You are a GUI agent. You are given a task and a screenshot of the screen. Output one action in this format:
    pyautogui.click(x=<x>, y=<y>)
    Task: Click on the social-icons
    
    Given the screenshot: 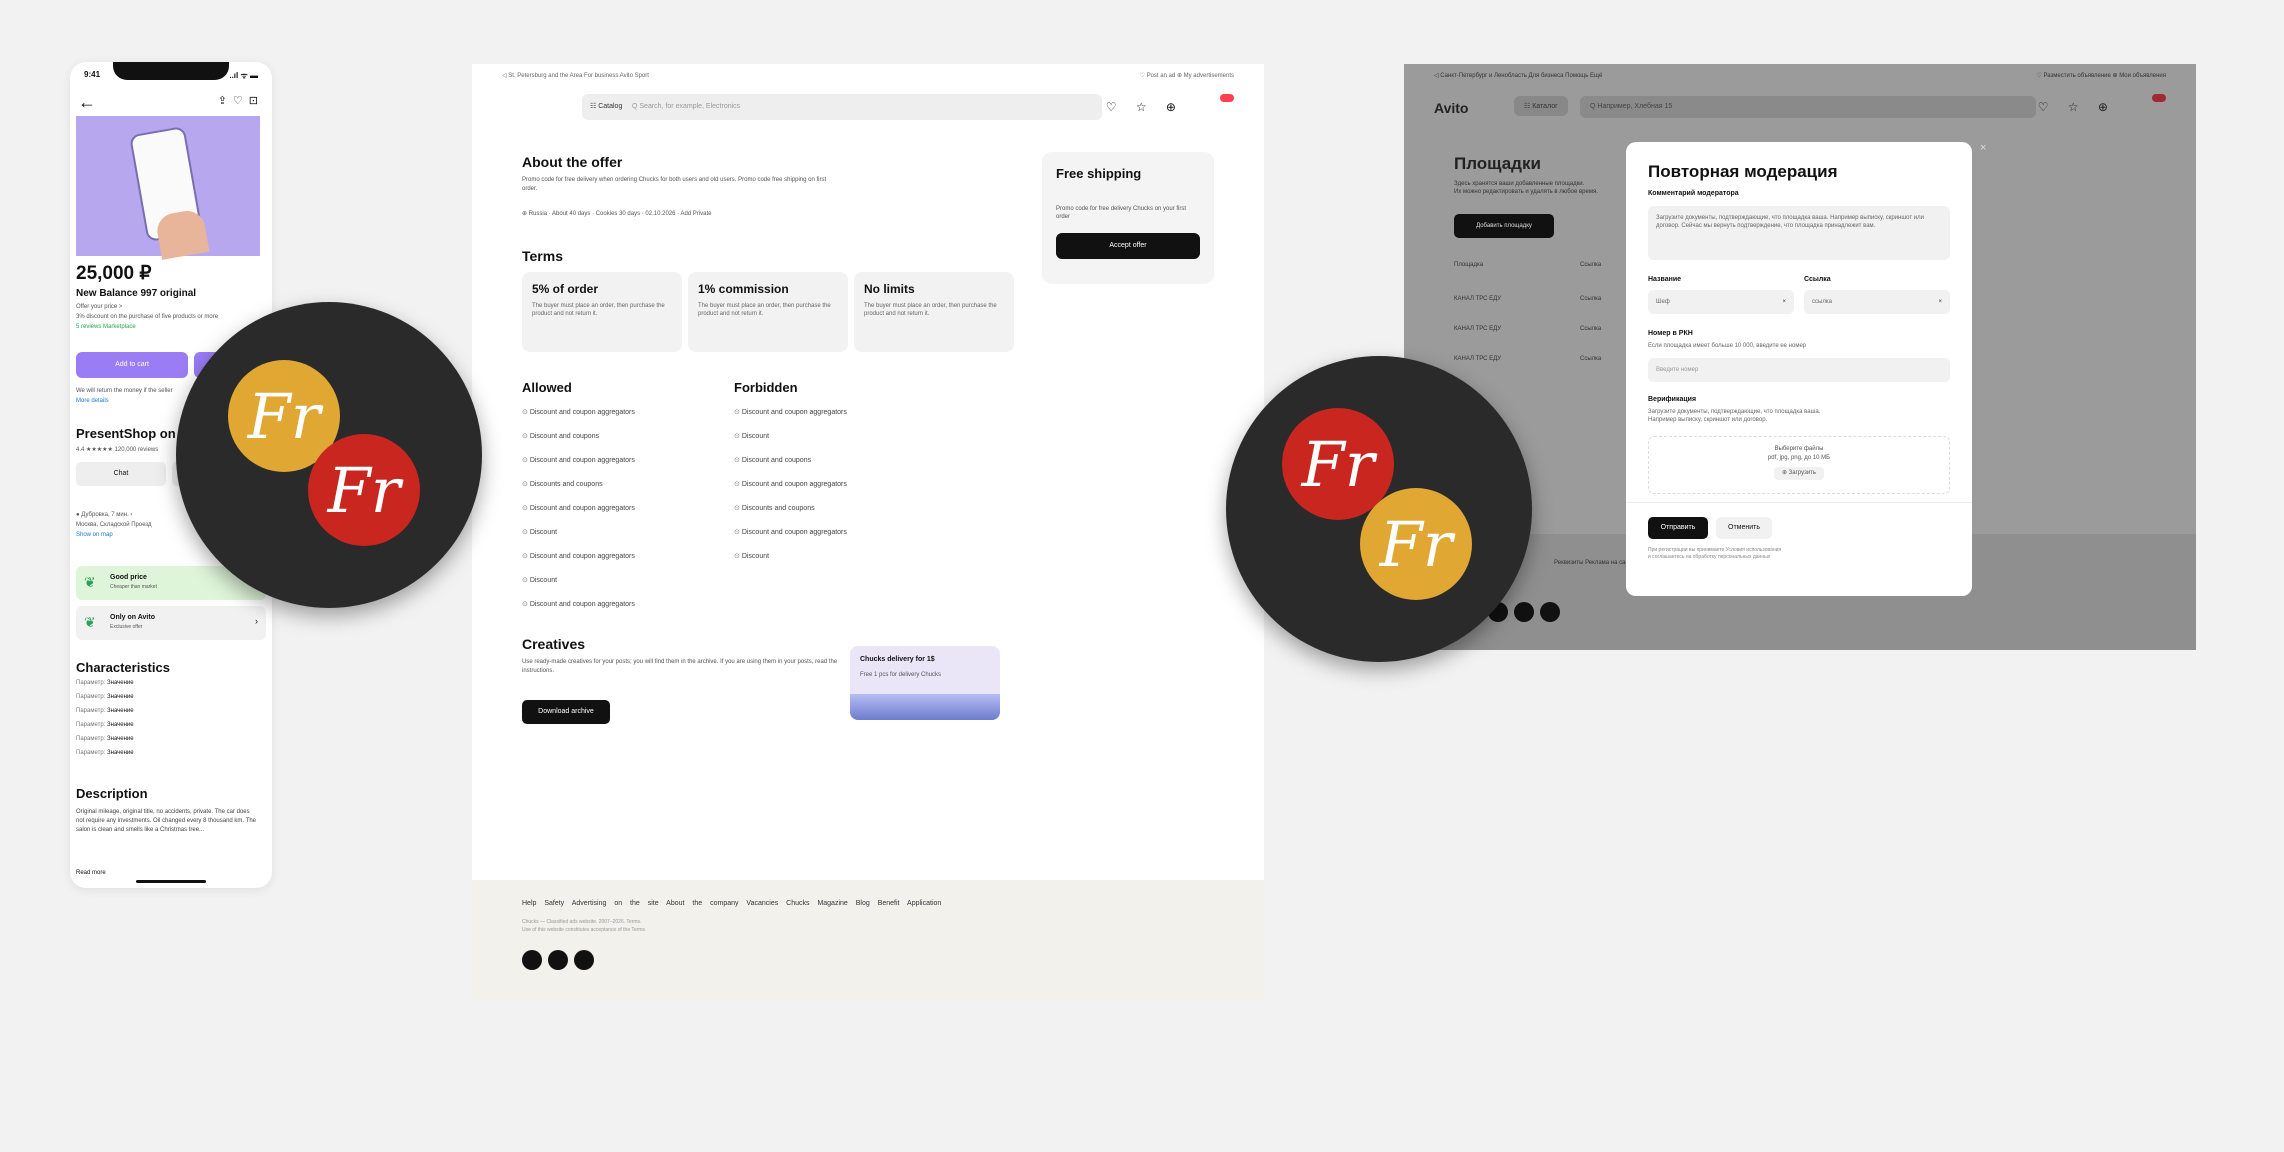 What is the action you would take?
    pyautogui.click(x=1527, y=614)
    